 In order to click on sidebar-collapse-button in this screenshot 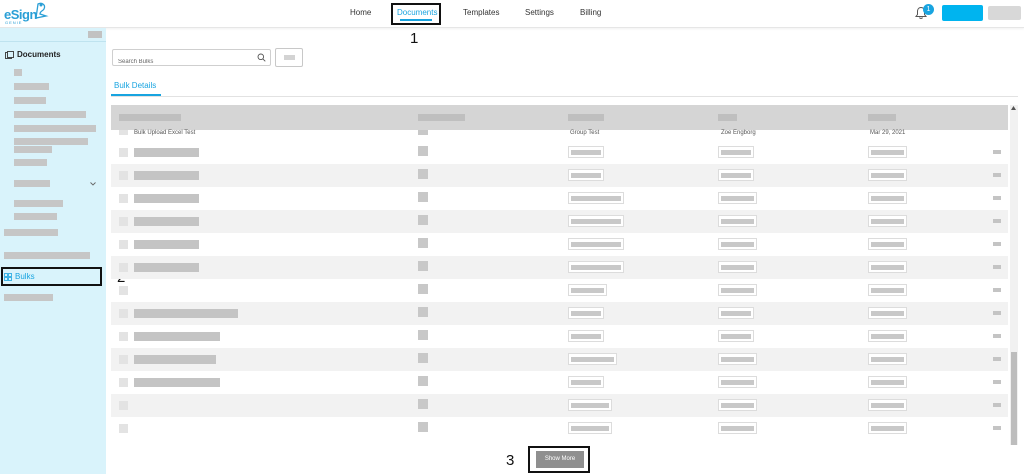, I will do `click(95, 34)`.